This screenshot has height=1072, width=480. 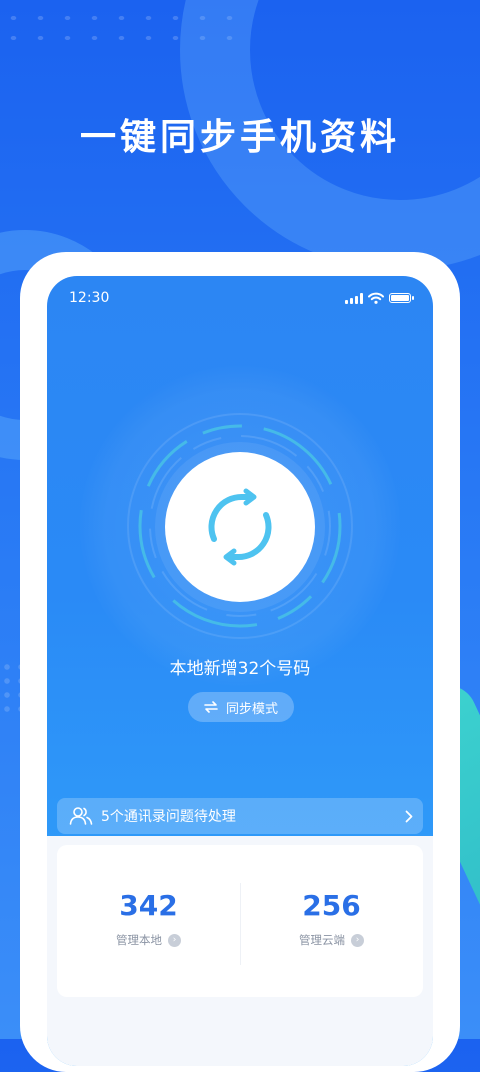 I want to click on stat-local-value: 342, so click(x=148, y=905).